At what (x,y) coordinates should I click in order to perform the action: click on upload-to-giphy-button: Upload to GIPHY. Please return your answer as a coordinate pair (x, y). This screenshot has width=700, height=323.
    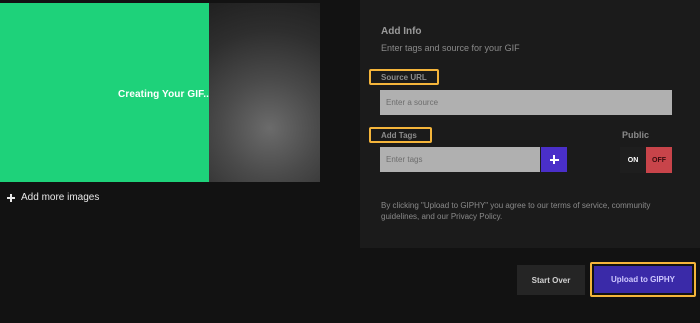
    Looking at the image, I should click on (643, 279).